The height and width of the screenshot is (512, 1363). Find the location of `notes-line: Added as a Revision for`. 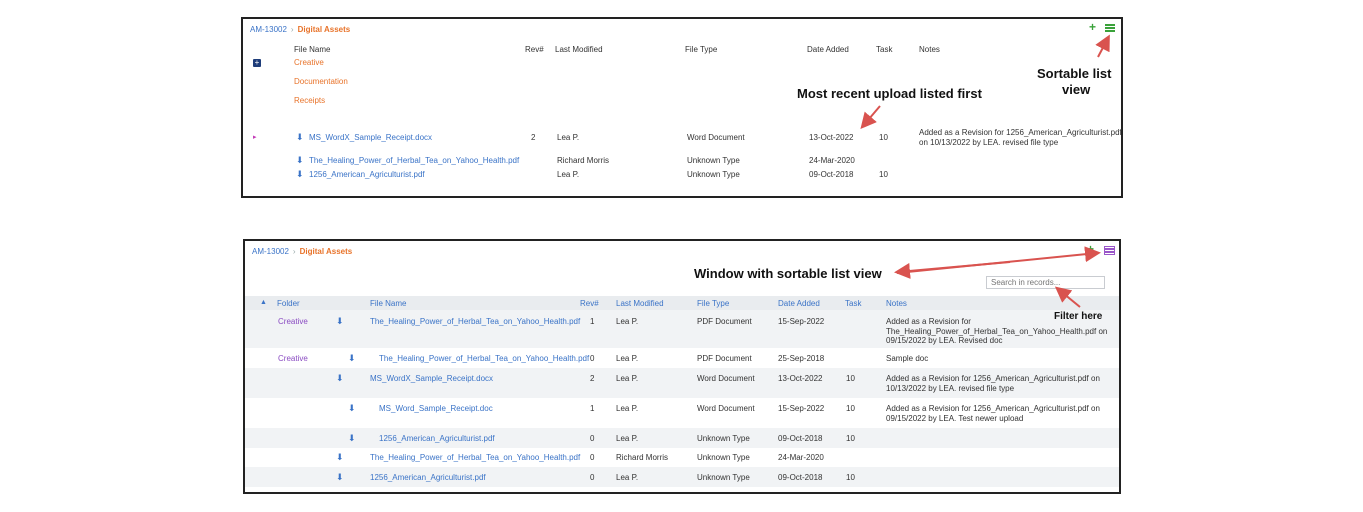

notes-line: Added as a Revision for is located at coordinates (928, 321).